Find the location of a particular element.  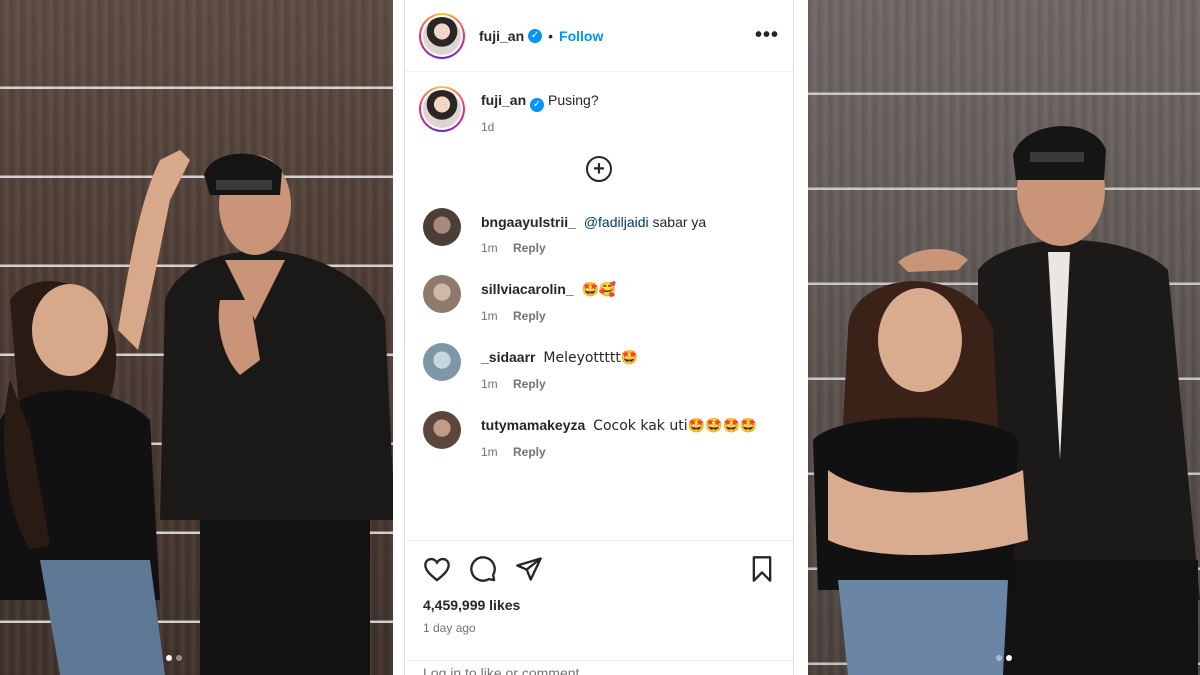

carousel-dots-right is located at coordinates (1004, 658).